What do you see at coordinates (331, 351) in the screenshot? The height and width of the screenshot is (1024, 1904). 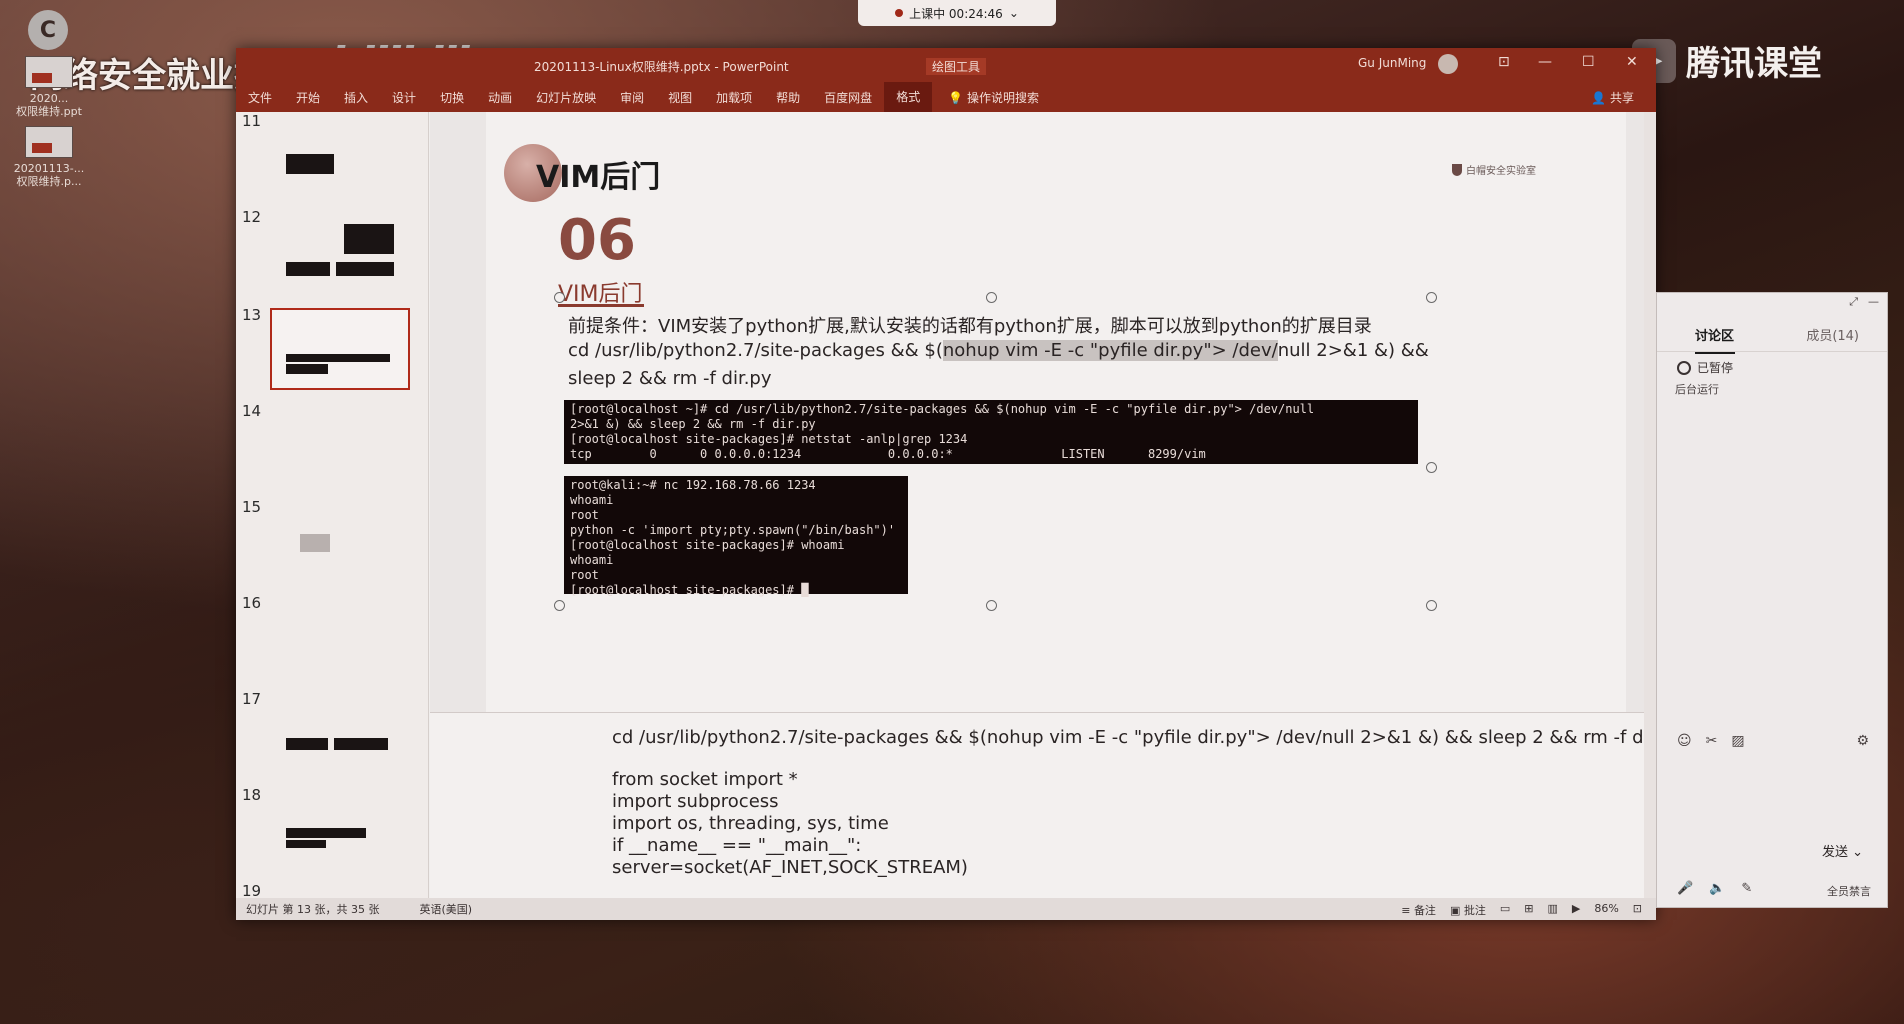 I see `slide-thumbnail-selected: 13` at bounding box center [331, 351].